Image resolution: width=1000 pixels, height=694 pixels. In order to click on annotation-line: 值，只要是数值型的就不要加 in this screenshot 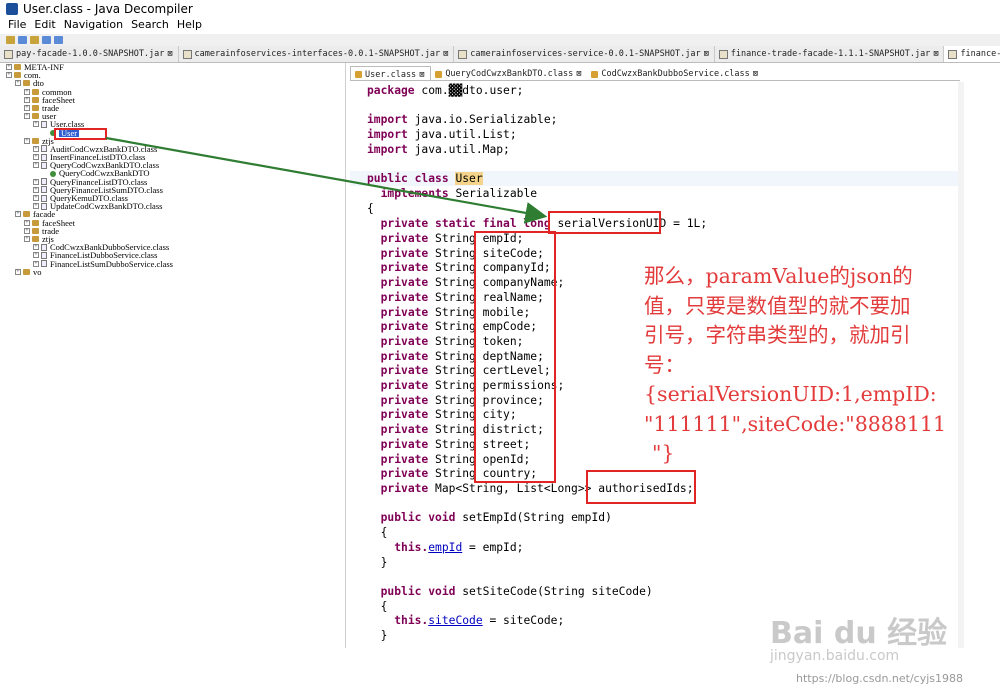, I will do `click(777, 305)`.